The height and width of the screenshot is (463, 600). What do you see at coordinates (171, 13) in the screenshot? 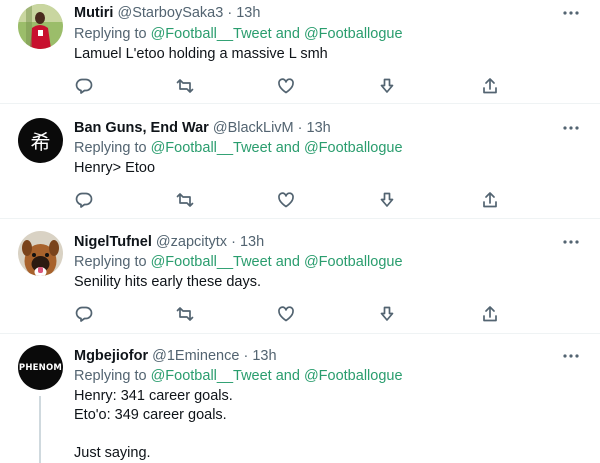
I see `user-handle: @StarboySaka3` at bounding box center [171, 13].